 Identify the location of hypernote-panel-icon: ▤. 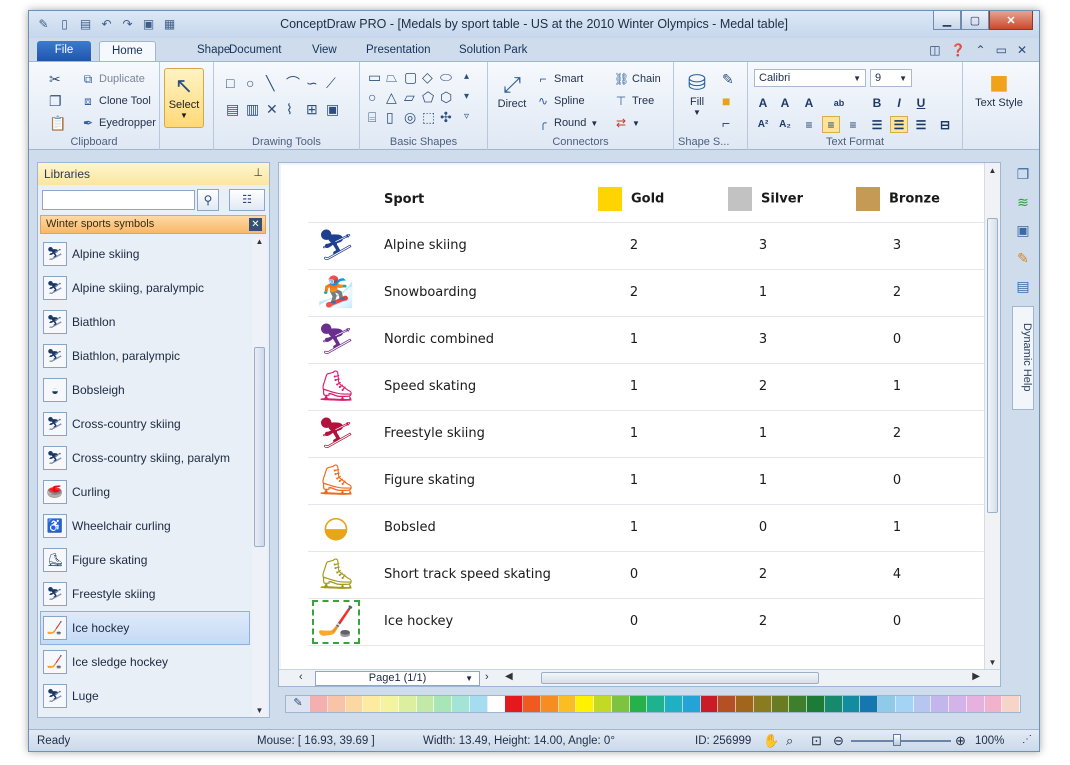
(1023, 289).